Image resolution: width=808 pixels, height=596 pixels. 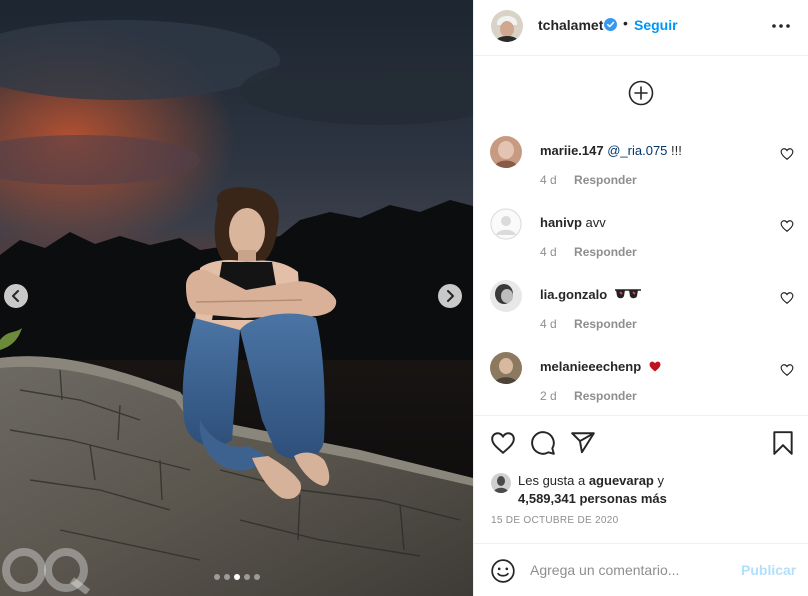 What do you see at coordinates (553, 480) in the screenshot?
I see `likes-prefix: Les gusta a` at bounding box center [553, 480].